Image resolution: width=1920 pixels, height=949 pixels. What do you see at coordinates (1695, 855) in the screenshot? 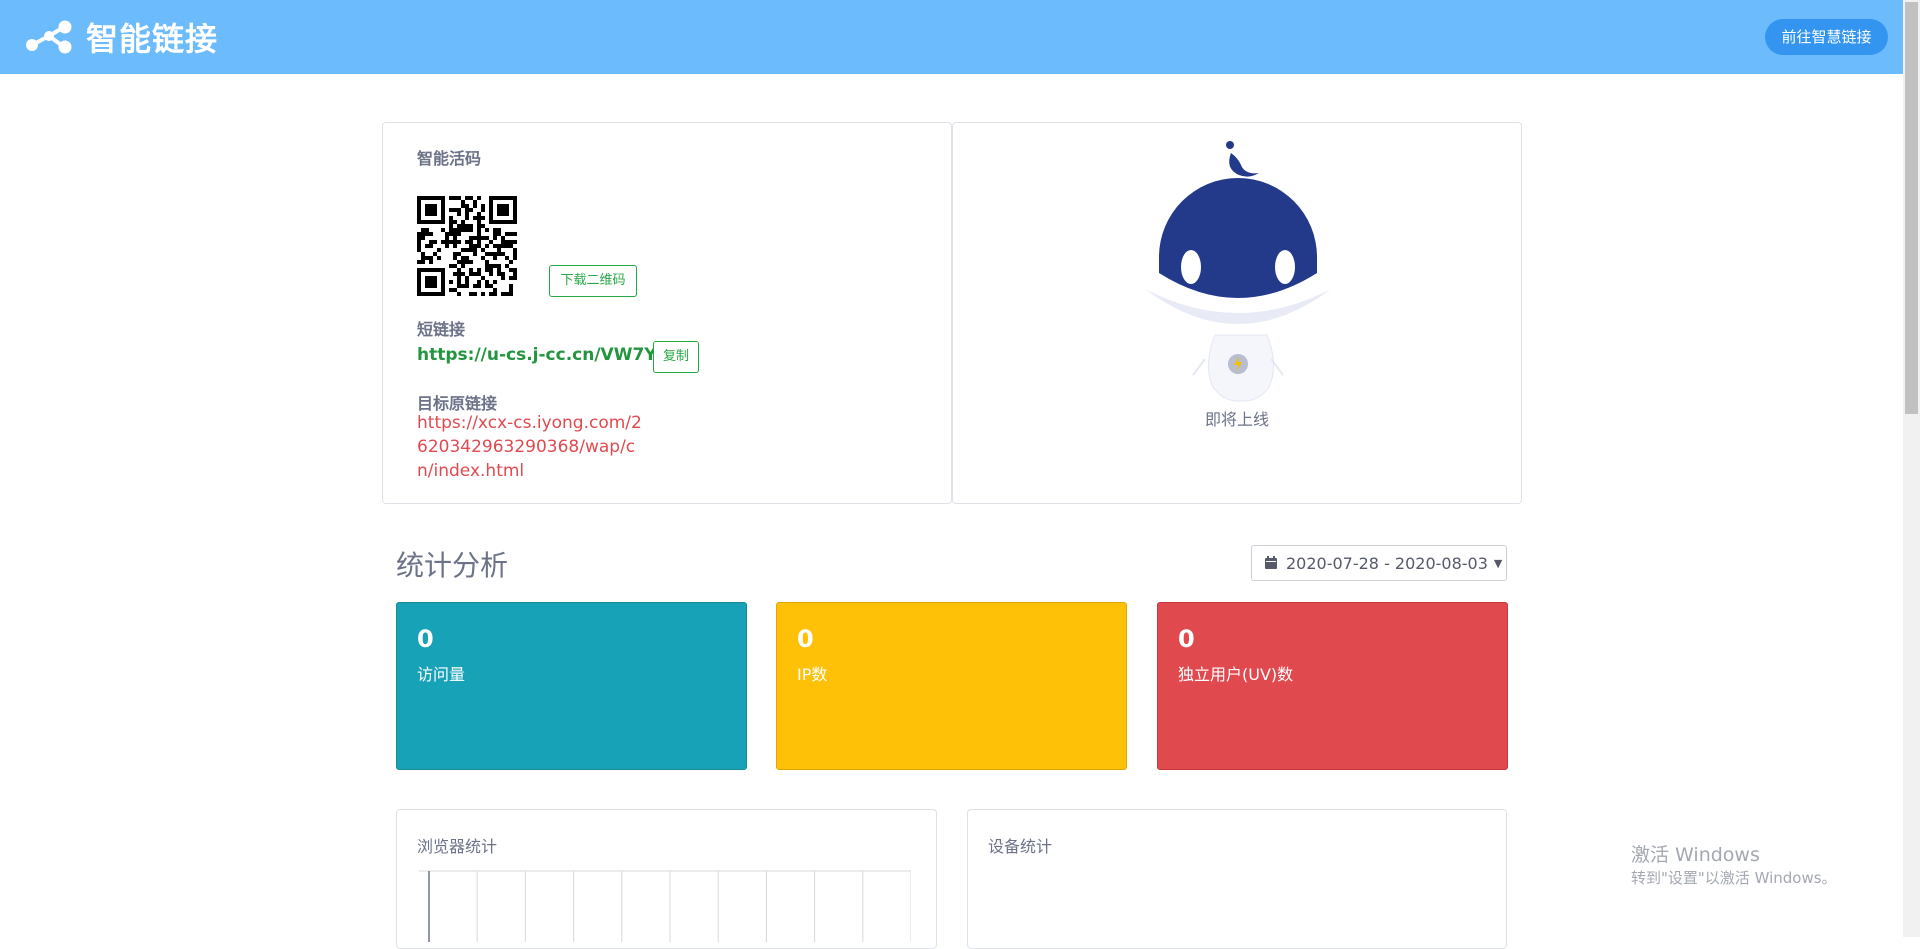
I see `windows-watermark-title: 激活 Windows` at bounding box center [1695, 855].